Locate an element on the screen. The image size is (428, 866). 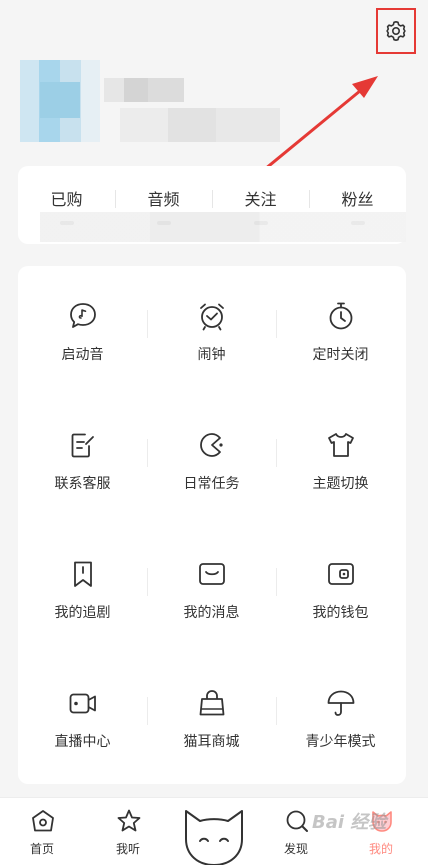
feature-label: 定时关闭 is located at coordinates (340, 355).